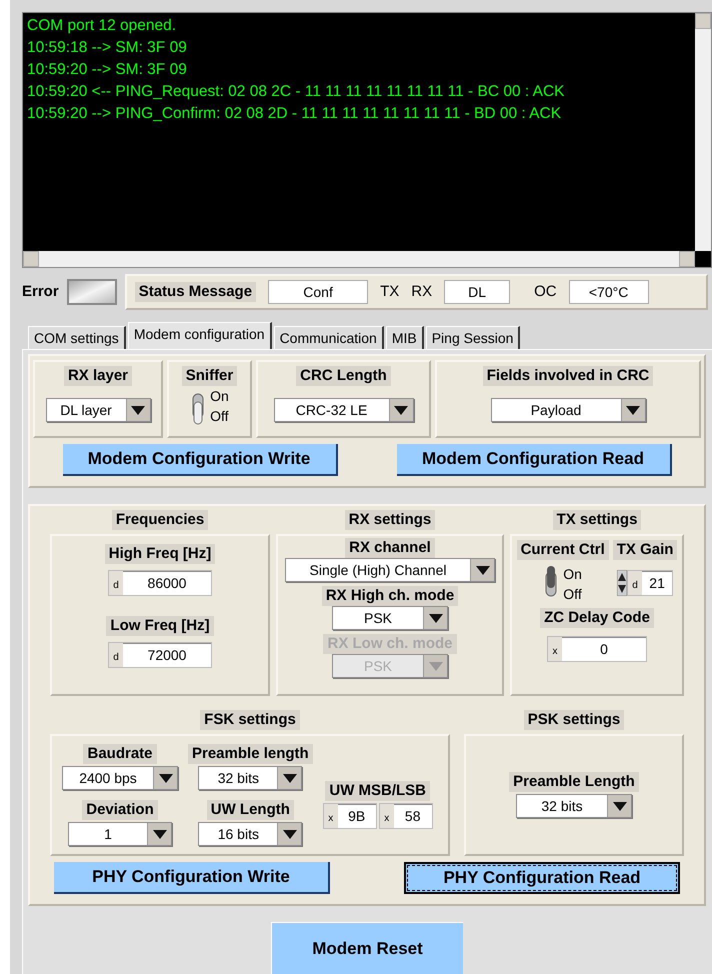 This screenshot has height=974, width=712. I want to click on field-label: Baudrate, so click(120, 754).